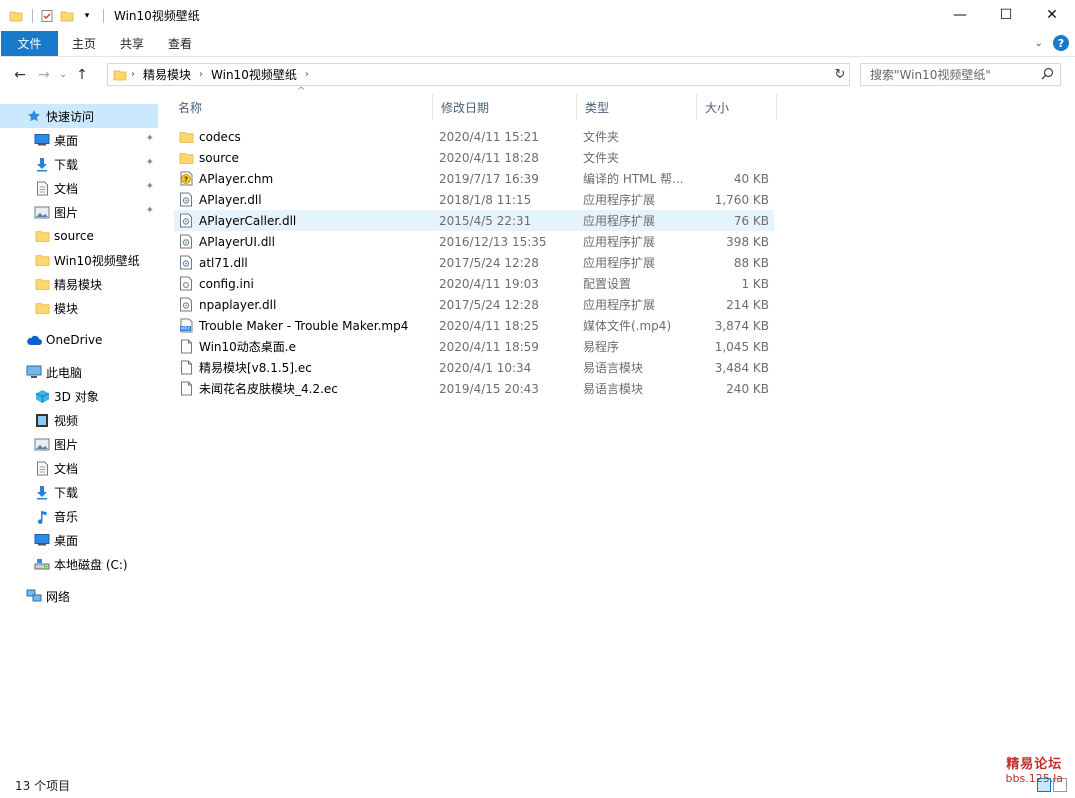 This screenshot has height=798, width=1075. Describe the element at coordinates (64, 372) in the screenshot. I see `sidebar-item-label: 此电脑` at that location.